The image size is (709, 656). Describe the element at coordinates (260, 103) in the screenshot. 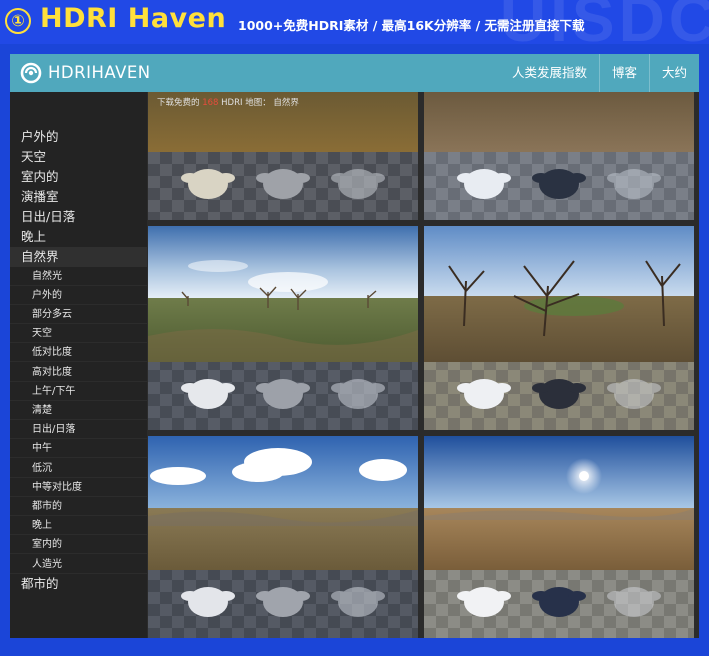

I see `breadcrumb-suffix: HDRI 地图： 自然界` at that location.